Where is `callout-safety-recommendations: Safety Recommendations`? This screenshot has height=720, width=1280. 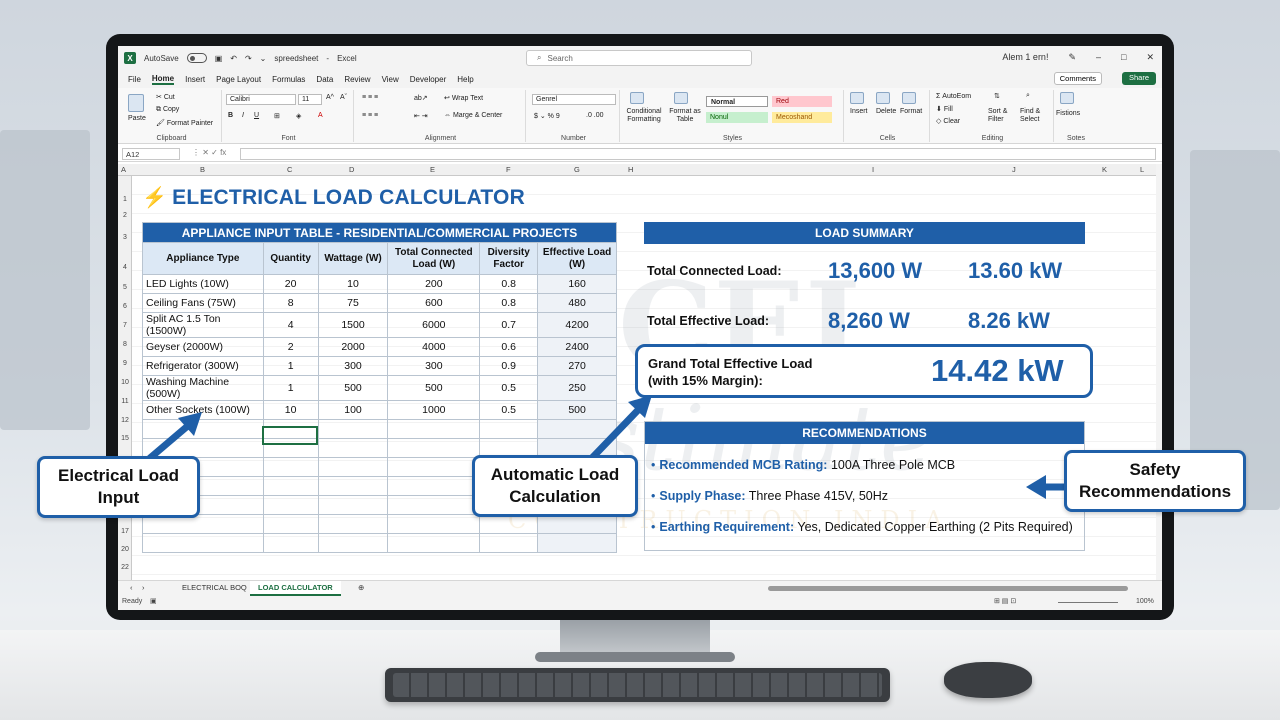
callout-safety-recommendations: Safety Recommendations is located at coordinates (1155, 481).